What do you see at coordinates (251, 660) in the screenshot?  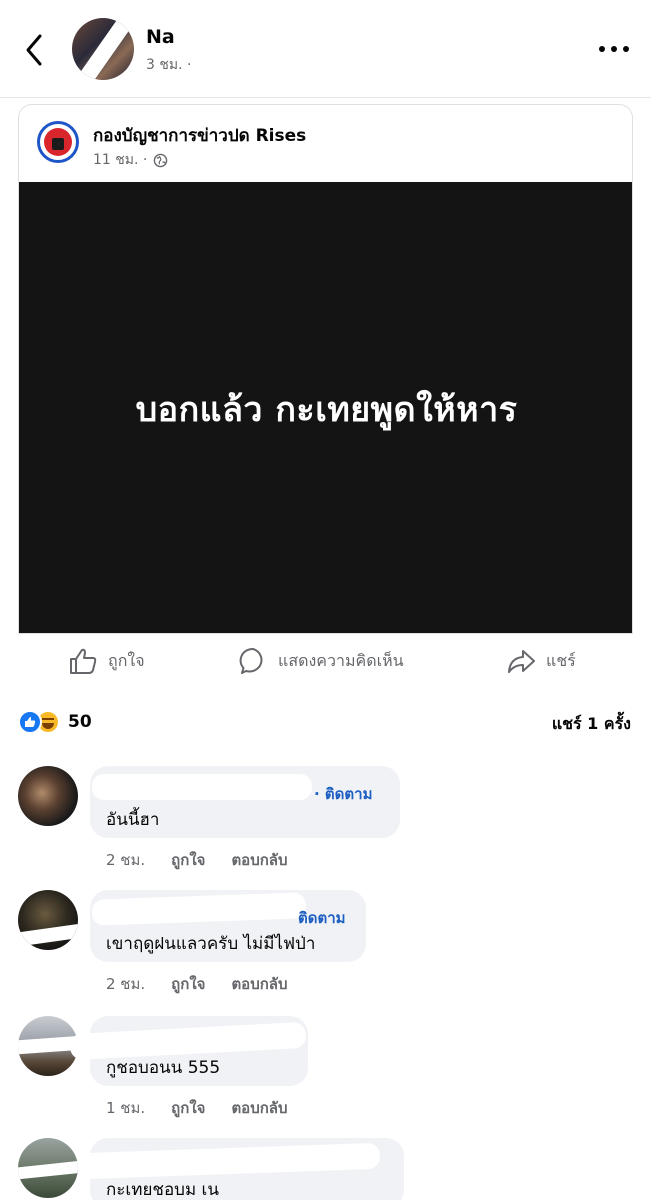 I see `comment-bubble-icon` at bounding box center [251, 660].